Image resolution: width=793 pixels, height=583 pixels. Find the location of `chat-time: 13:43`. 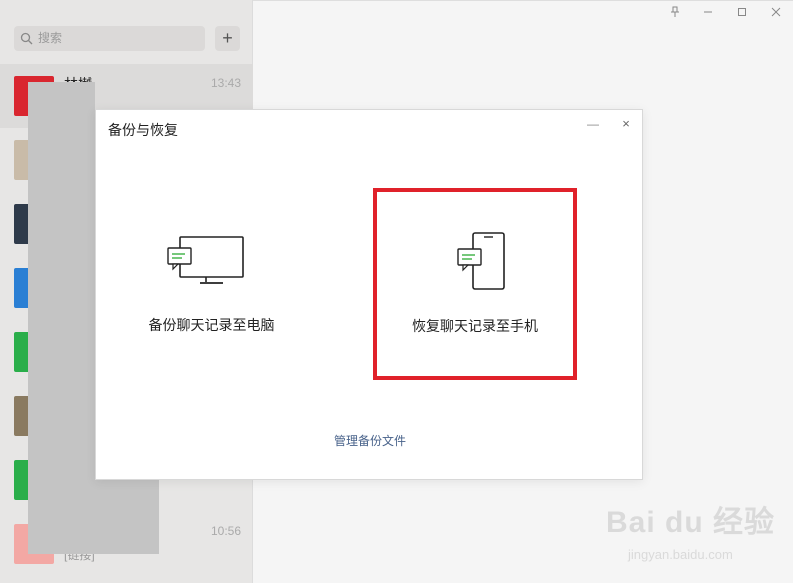

chat-time: 13:43 is located at coordinates (225, 83).